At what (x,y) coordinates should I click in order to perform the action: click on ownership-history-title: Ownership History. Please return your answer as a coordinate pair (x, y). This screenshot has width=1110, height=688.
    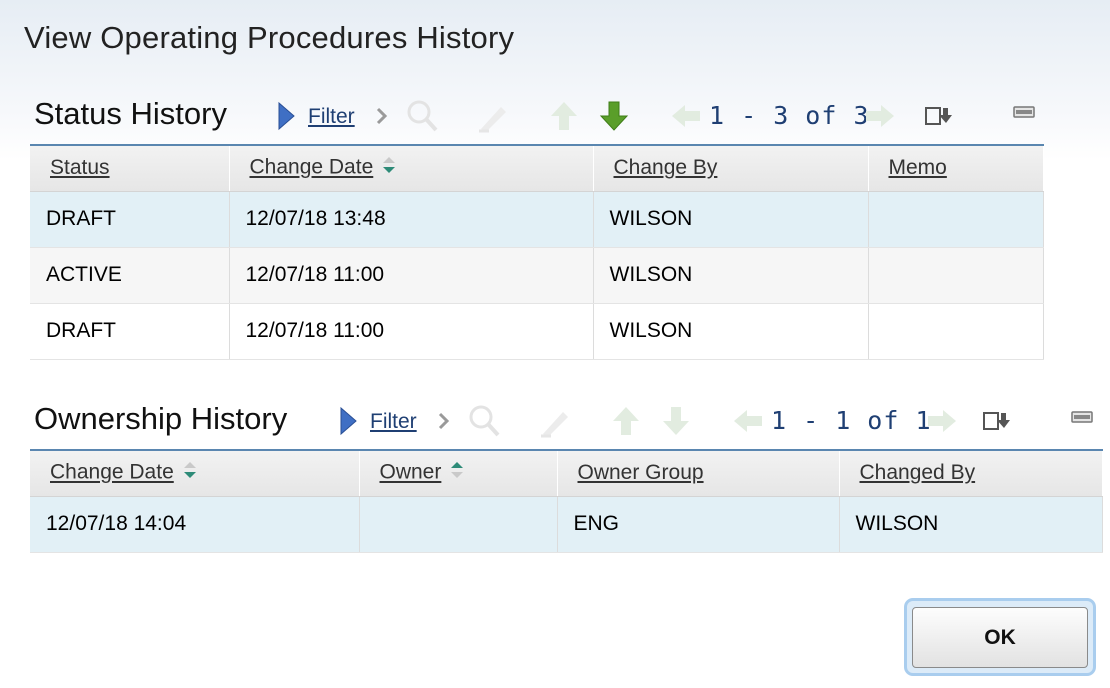
    Looking at the image, I should click on (161, 418).